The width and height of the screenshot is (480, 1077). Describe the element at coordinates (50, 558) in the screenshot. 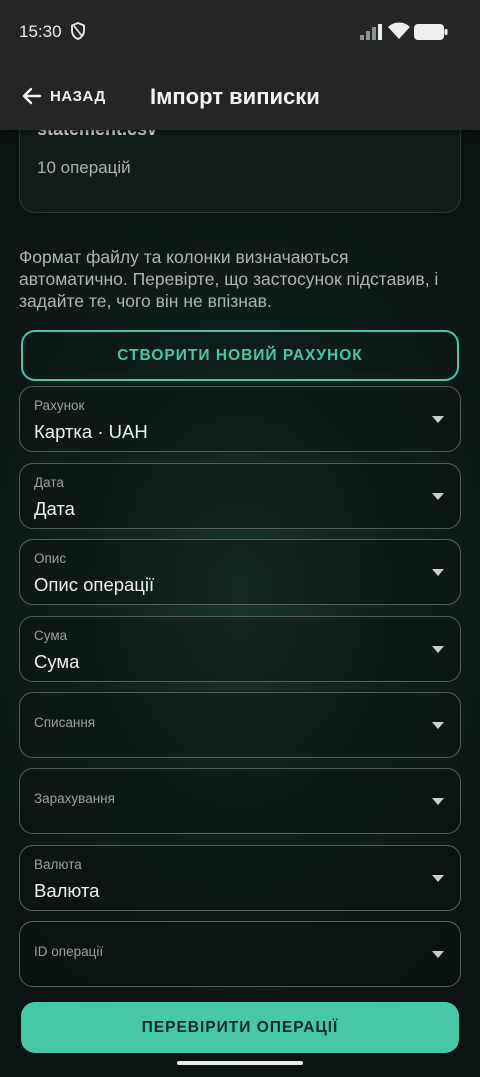

I see `field-label: Опис` at that location.